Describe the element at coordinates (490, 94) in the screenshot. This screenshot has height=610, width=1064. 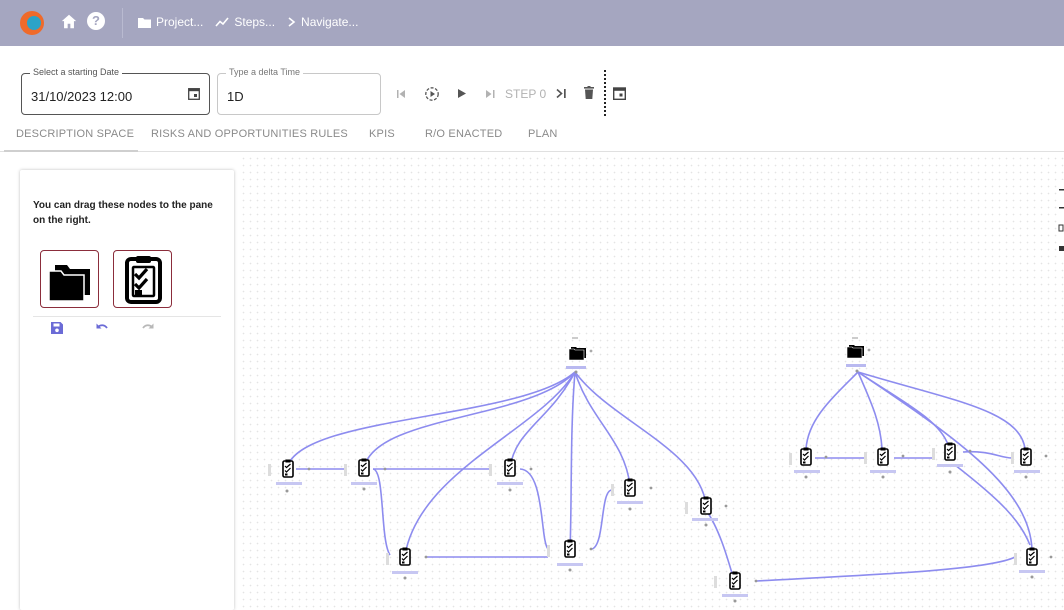
I see `step-forward-icon` at that location.